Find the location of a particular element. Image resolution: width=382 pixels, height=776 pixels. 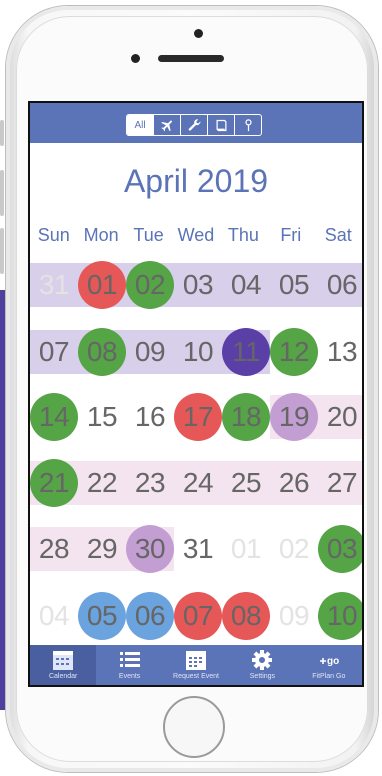

calendar-day-number: 10 is located at coordinates (198, 351).